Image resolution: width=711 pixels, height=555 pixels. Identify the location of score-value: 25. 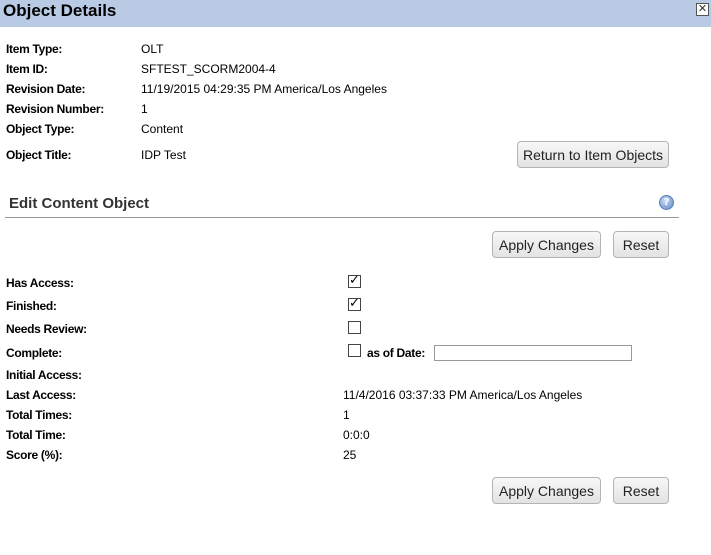
(350, 455).